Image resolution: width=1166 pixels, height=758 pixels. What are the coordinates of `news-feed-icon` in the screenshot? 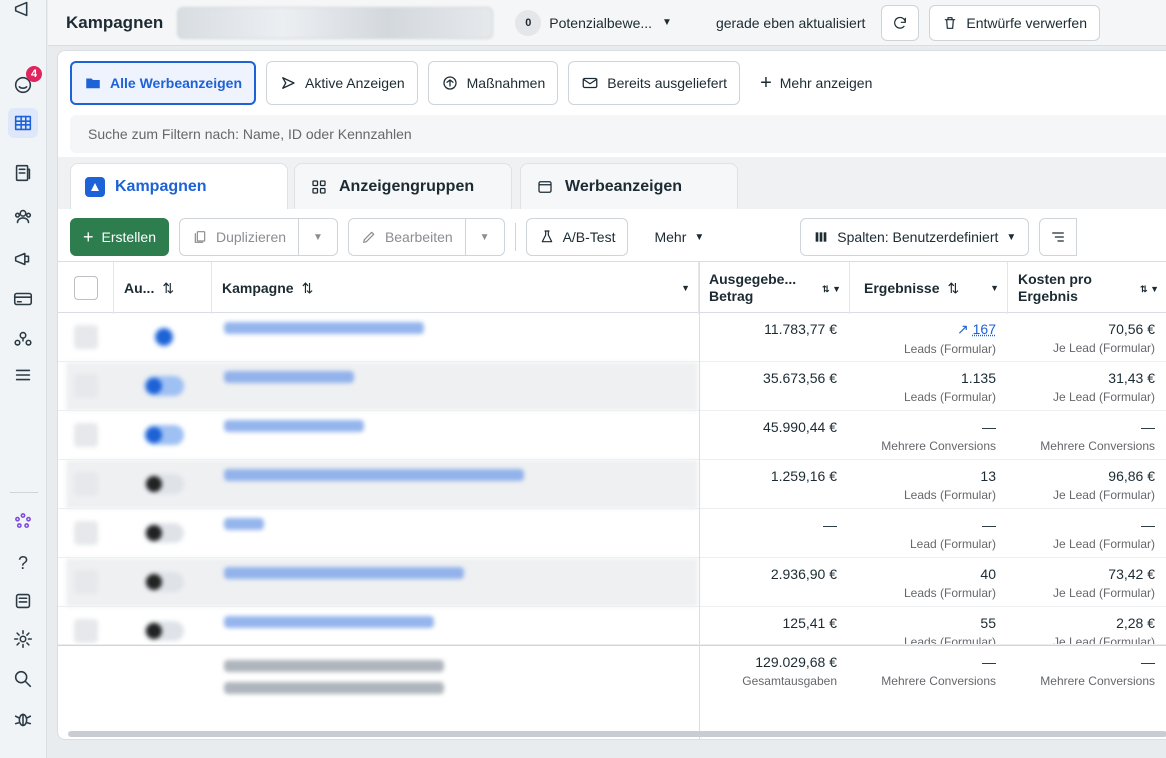 It's located at (23, 601).